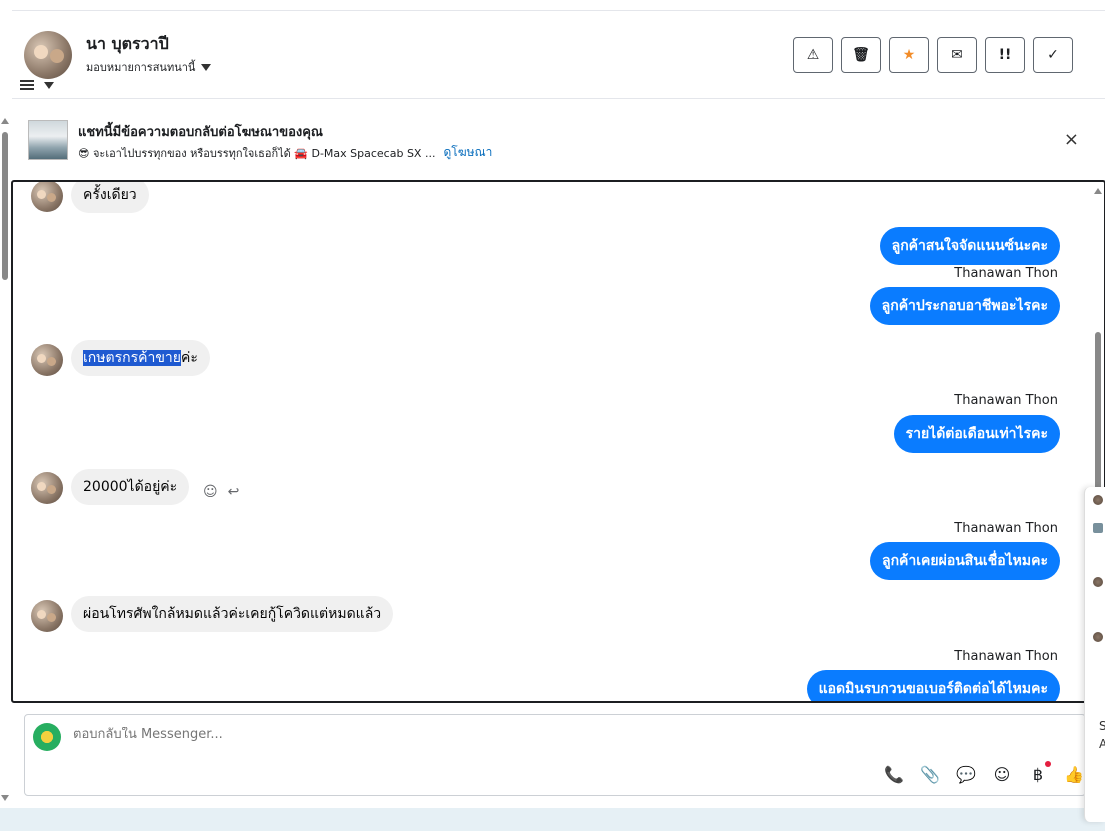  What do you see at coordinates (1102, 726) in the screenshot?
I see `panel-text: S` at bounding box center [1102, 726].